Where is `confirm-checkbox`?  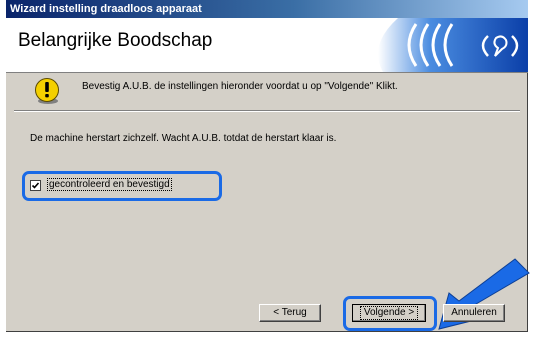 confirm-checkbox is located at coordinates (35, 185).